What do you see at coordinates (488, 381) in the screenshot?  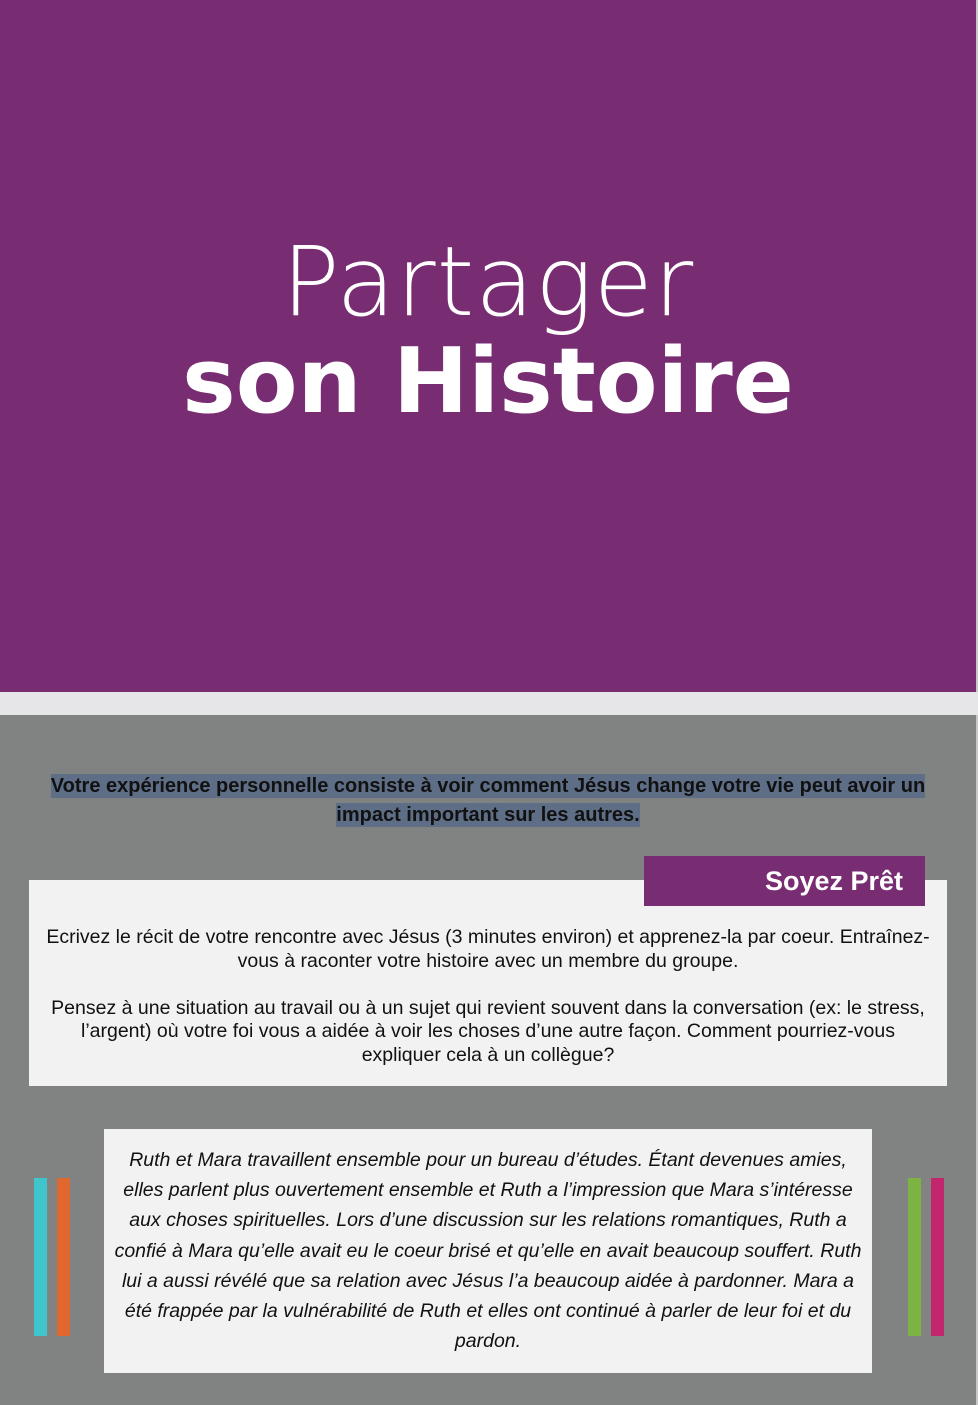 I see `hero-title-line2: son Histoire` at bounding box center [488, 381].